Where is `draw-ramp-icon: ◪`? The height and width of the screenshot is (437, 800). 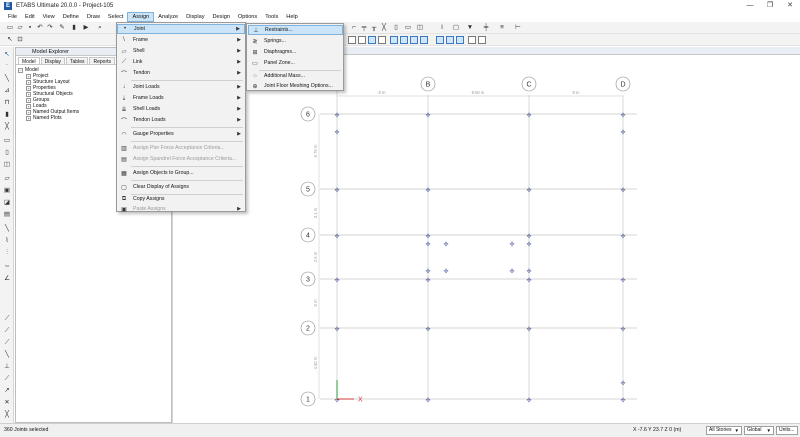 draw-ramp-icon: ◪ is located at coordinates (7, 203).